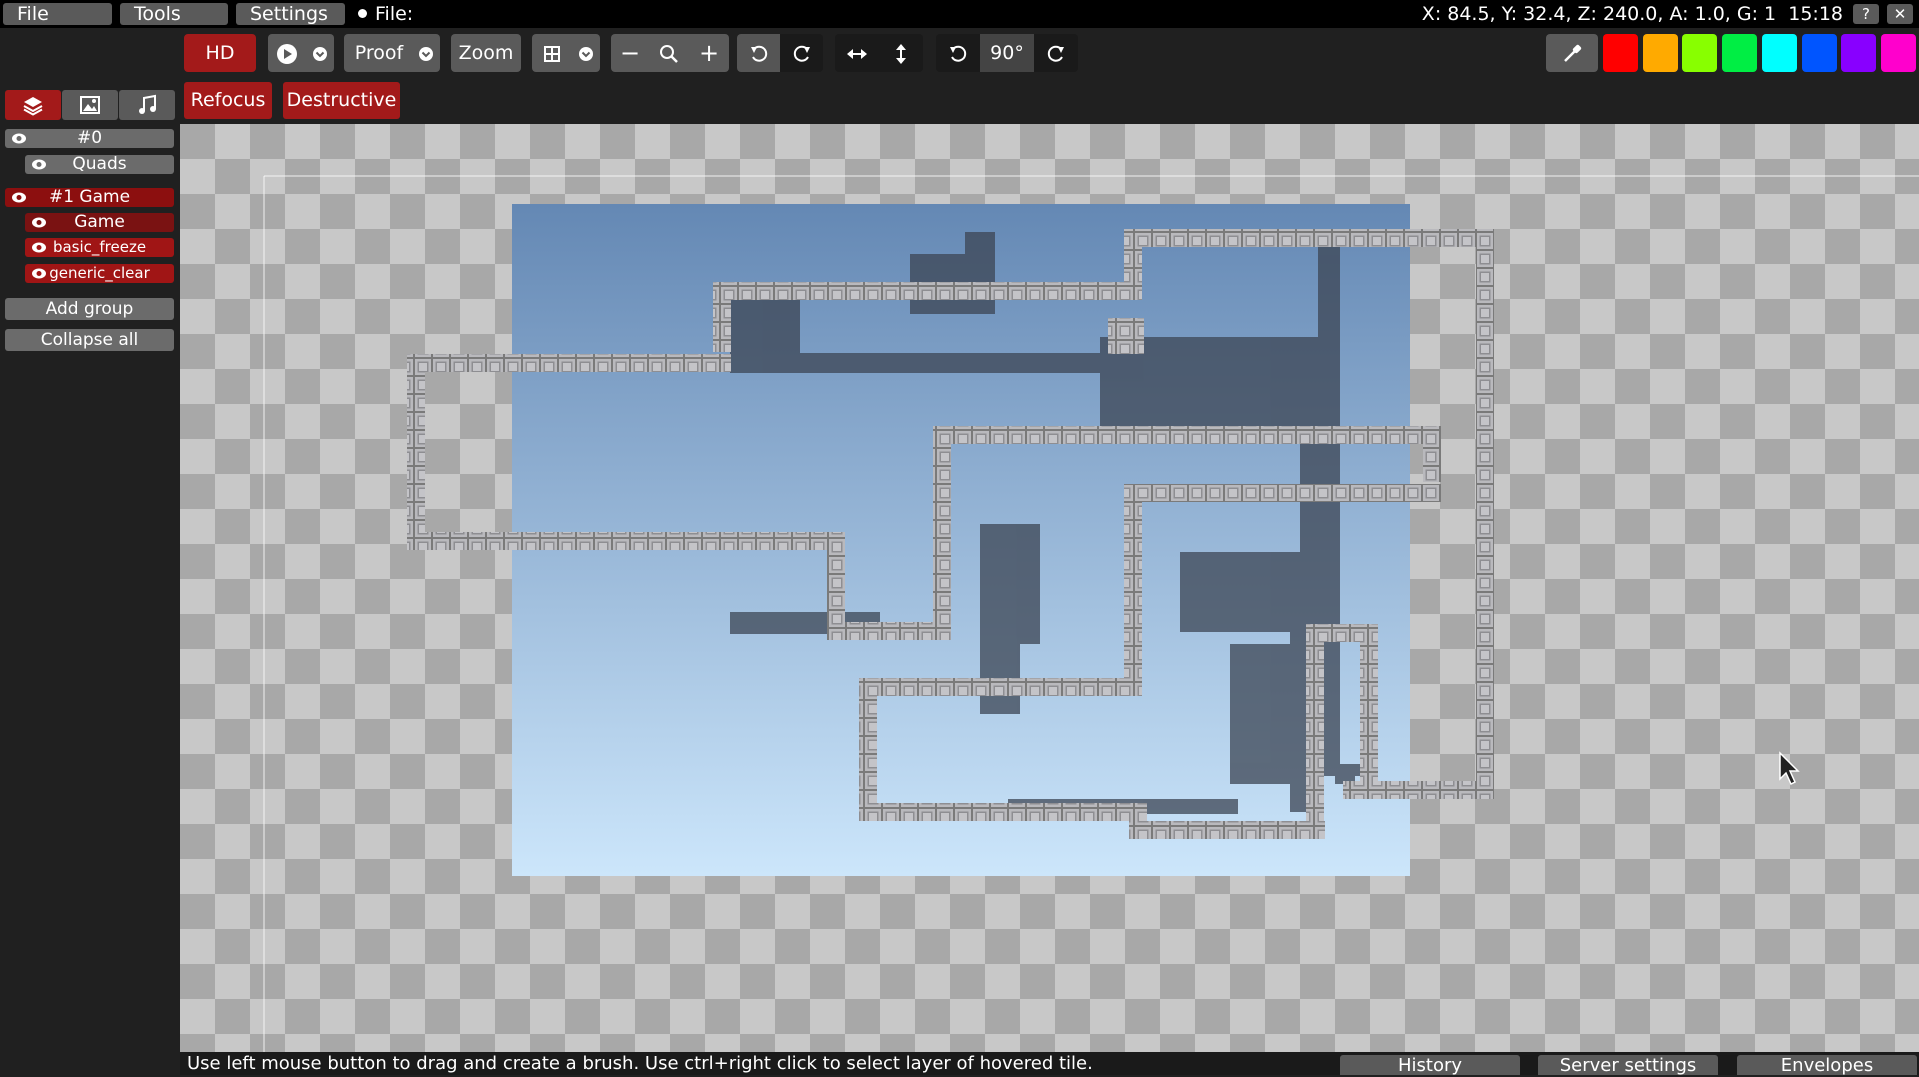 Image resolution: width=1919 pixels, height=1077 pixels. Describe the element at coordinates (290, 14) in the screenshot. I see `settings-menu: Settings` at that location.